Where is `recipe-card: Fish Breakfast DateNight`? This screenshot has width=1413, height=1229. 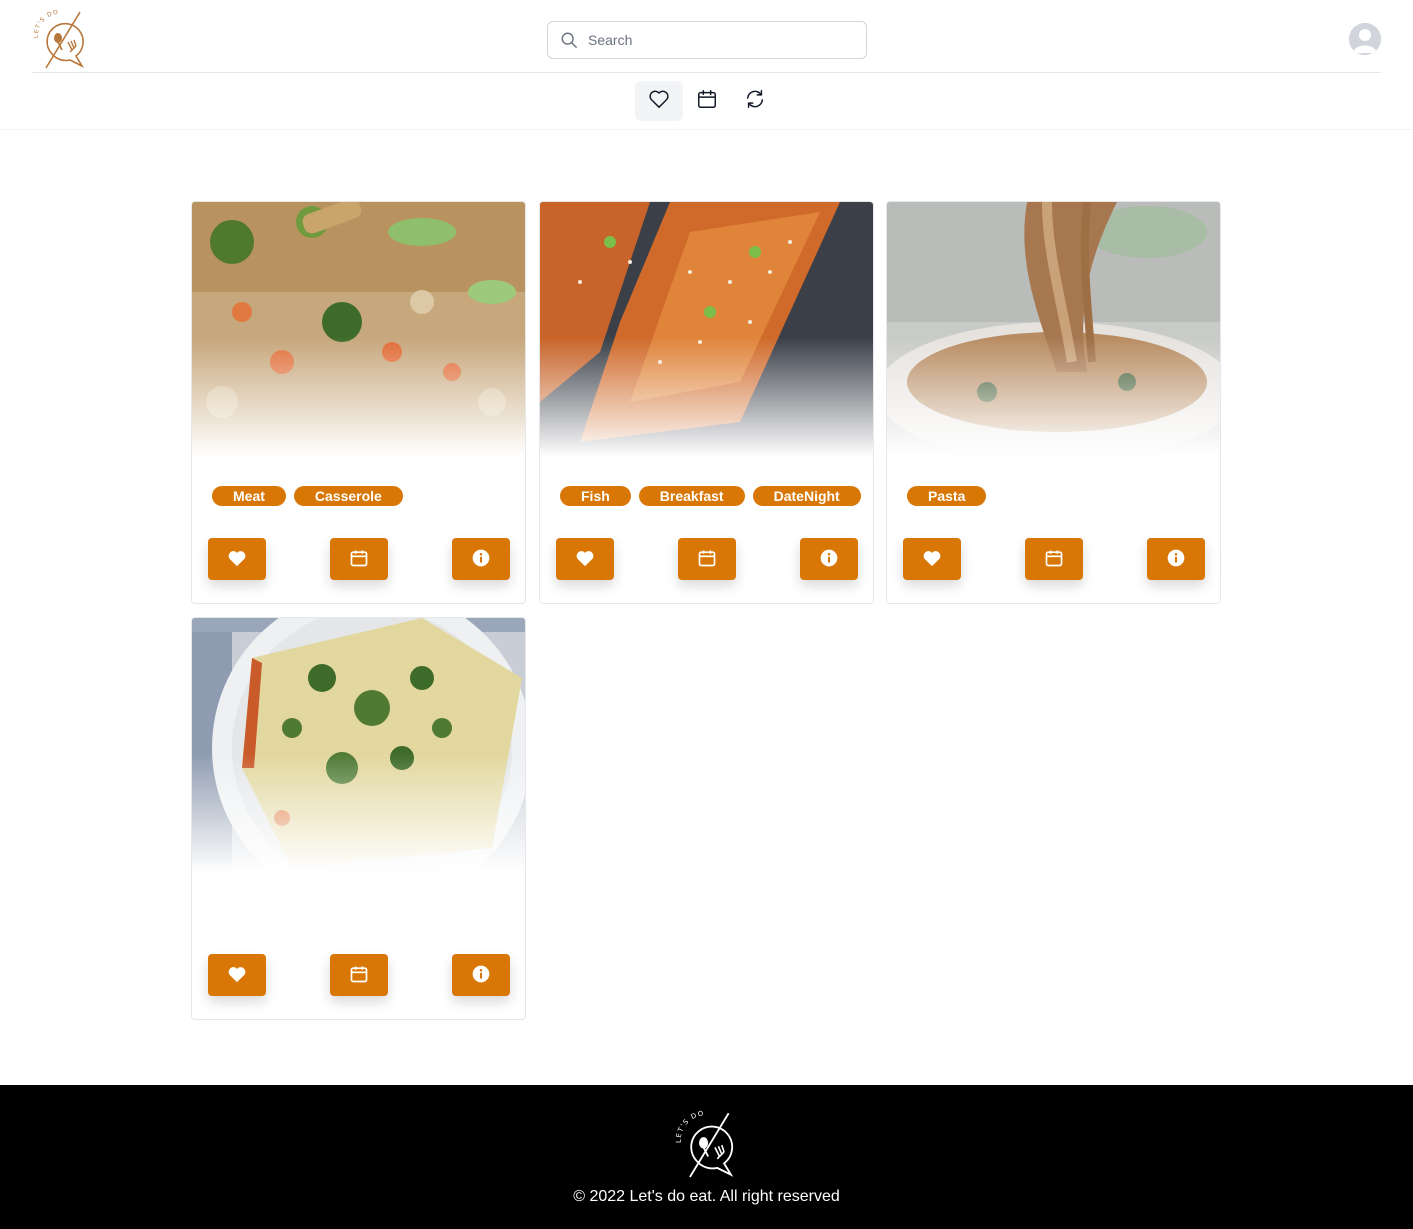 recipe-card: Fish Breakfast DateNight is located at coordinates (706, 402).